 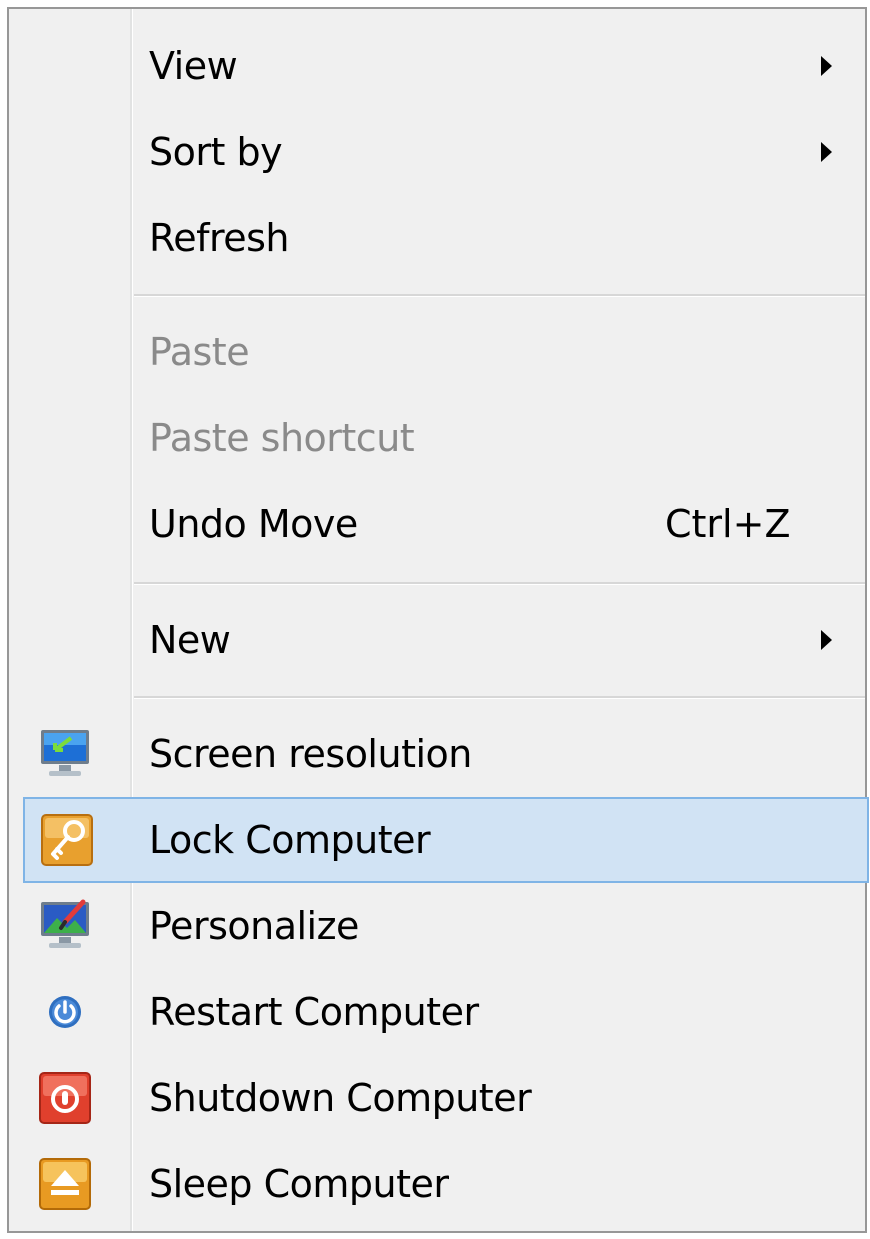 I want to click on screen-resolution-icon, so click(x=65, y=754).